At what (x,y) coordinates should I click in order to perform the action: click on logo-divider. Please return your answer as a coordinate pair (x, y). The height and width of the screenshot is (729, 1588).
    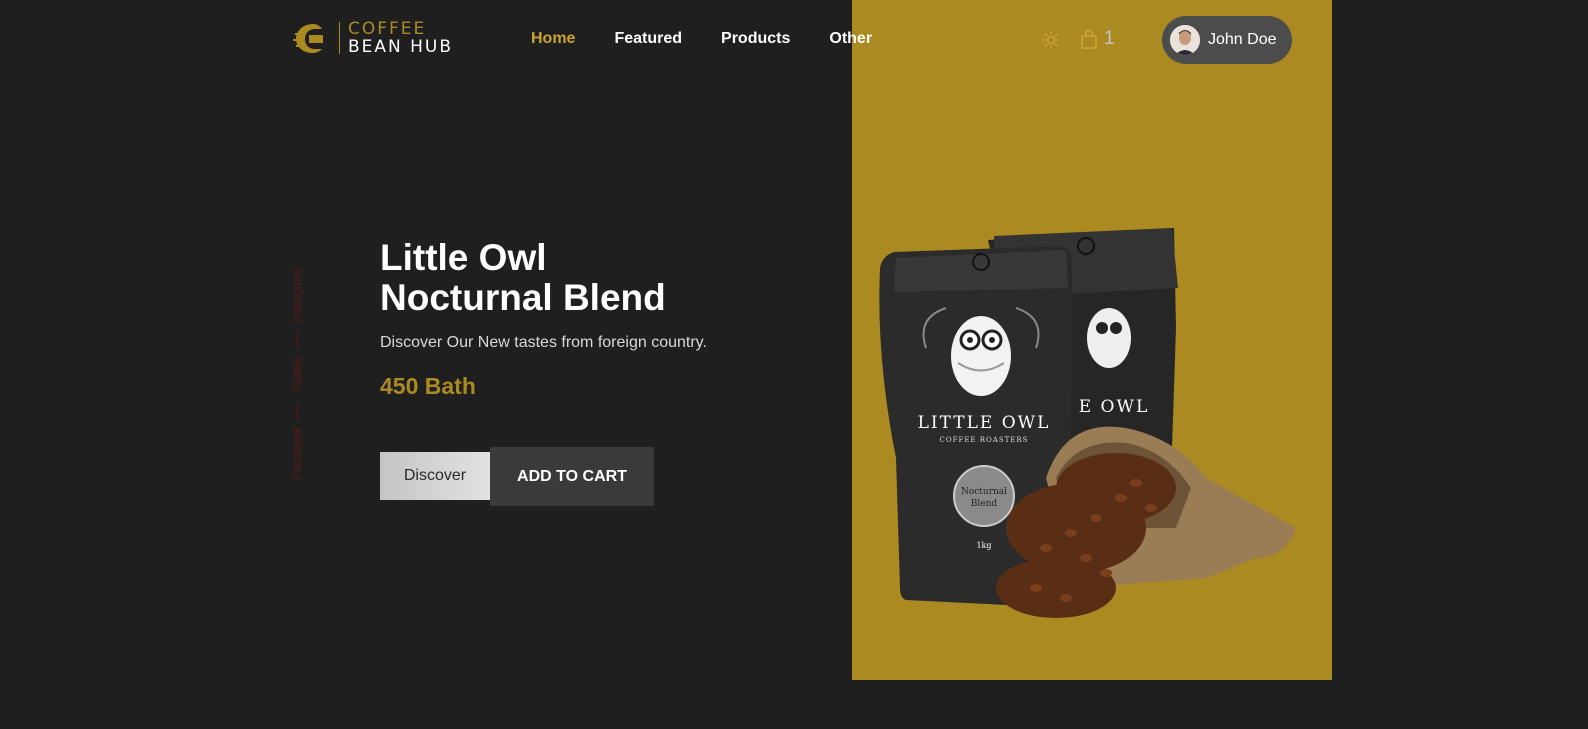
    Looking at the image, I should click on (339, 38).